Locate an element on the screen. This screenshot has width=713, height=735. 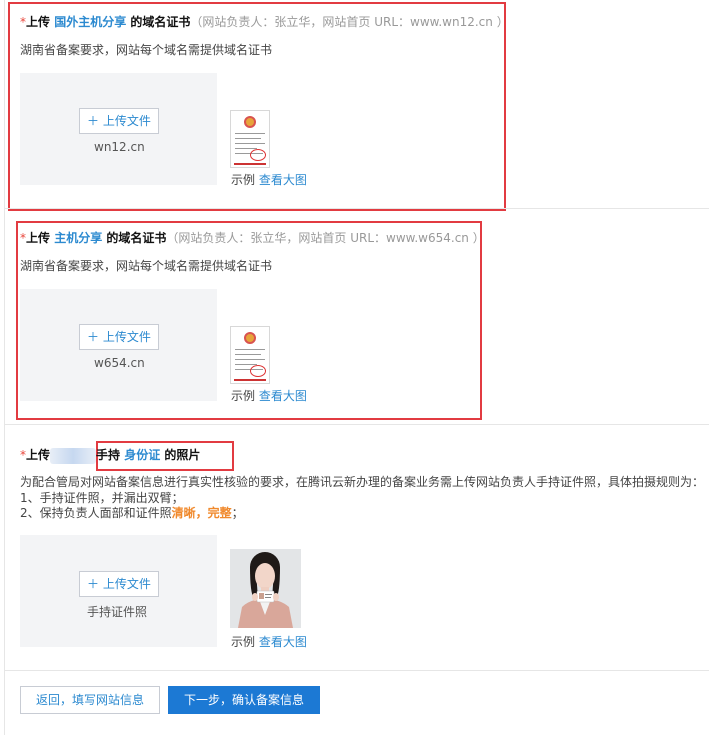
upload-area-section2: ＋ 上传文件 w654.cn is located at coordinates (118, 345).